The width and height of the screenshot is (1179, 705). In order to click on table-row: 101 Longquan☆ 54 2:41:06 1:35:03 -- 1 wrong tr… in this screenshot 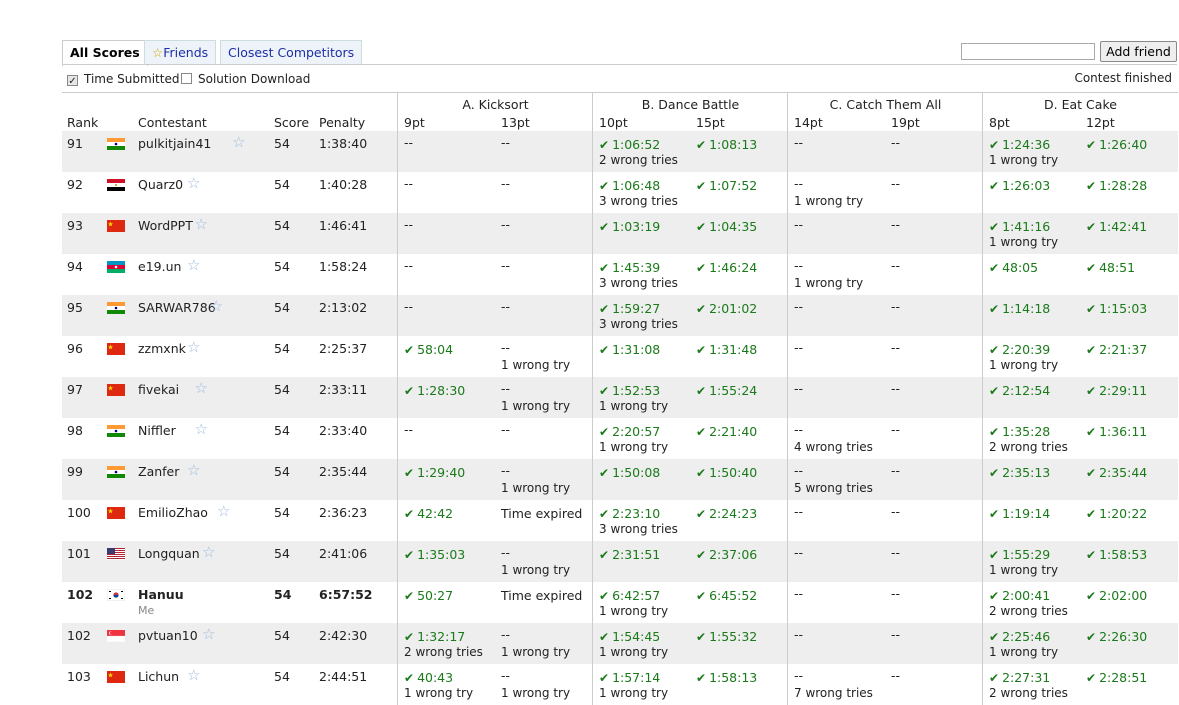, I will do `click(620, 561)`.